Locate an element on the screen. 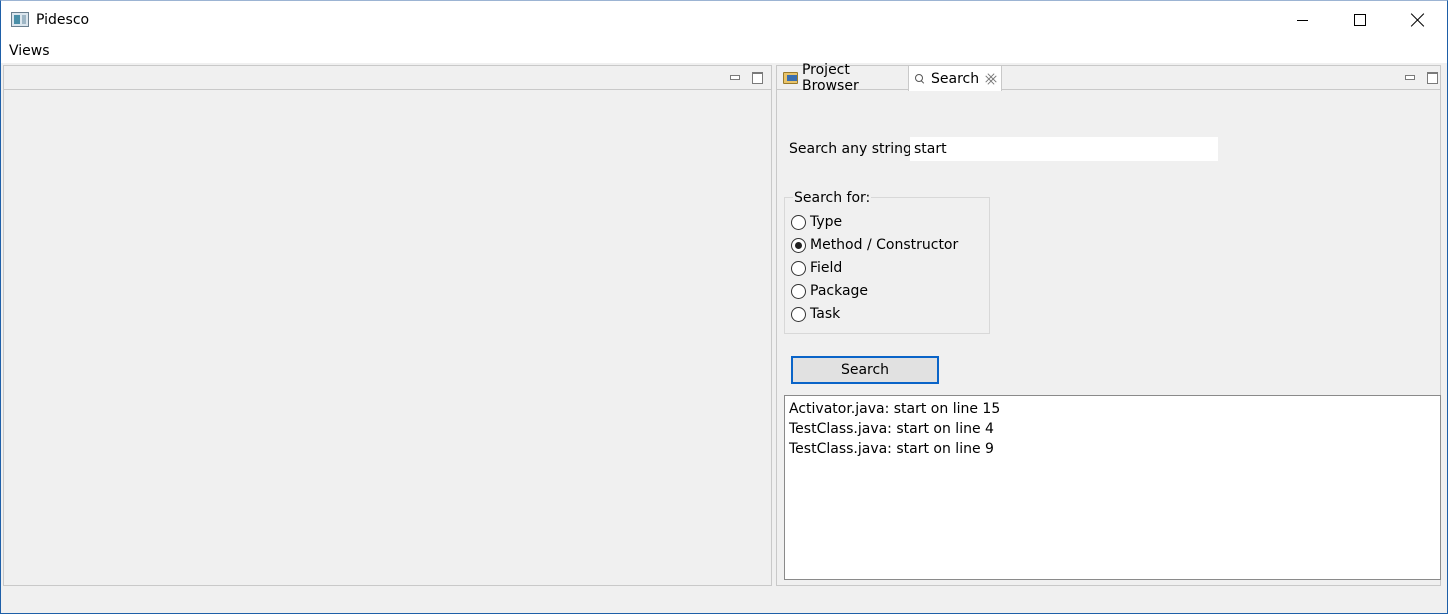 This screenshot has width=1448, height=614. tab-project-browser-label: Project Browser is located at coordinates (830, 78).